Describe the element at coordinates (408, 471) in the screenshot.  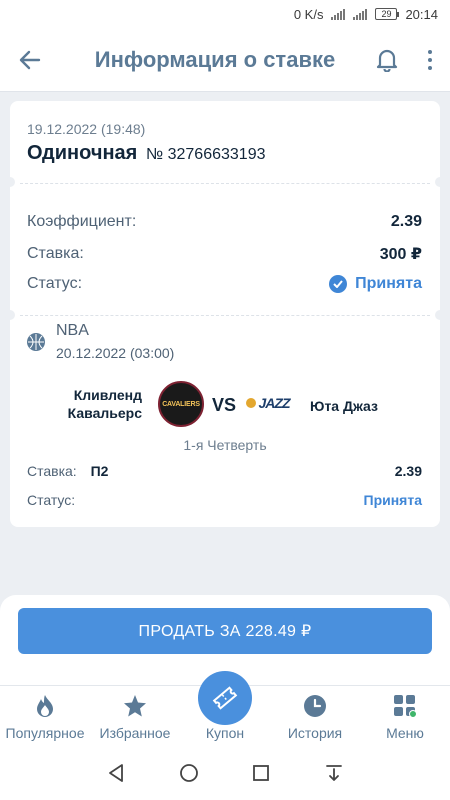
I see `event-odds: 2.39` at that location.